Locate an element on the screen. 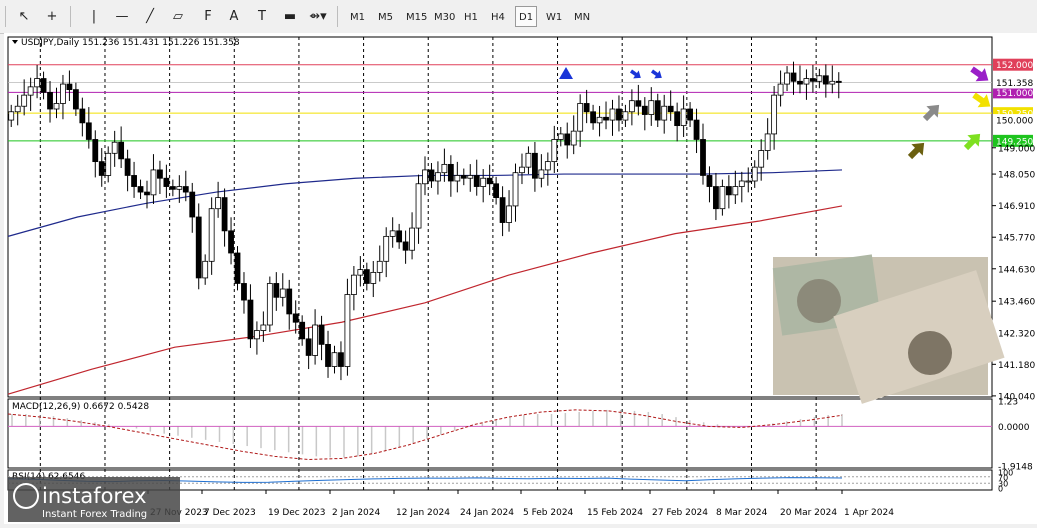 This screenshot has height=528, width=1037. timeframe-m30-button: M30 is located at coordinates (444, 16).